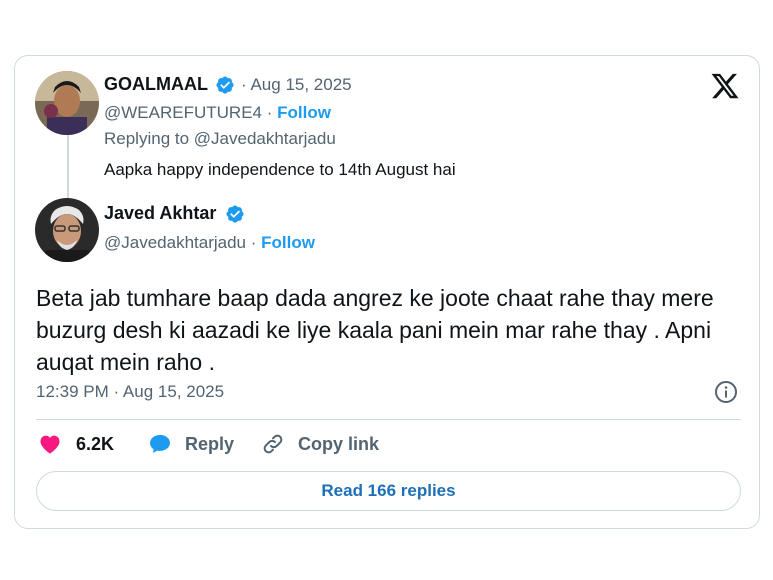 This screenshot has width=773, height=580. What do you see at coordinates (160, 444) in the screenshot?
I see `reply-icon` at bounding box center [160, 444].